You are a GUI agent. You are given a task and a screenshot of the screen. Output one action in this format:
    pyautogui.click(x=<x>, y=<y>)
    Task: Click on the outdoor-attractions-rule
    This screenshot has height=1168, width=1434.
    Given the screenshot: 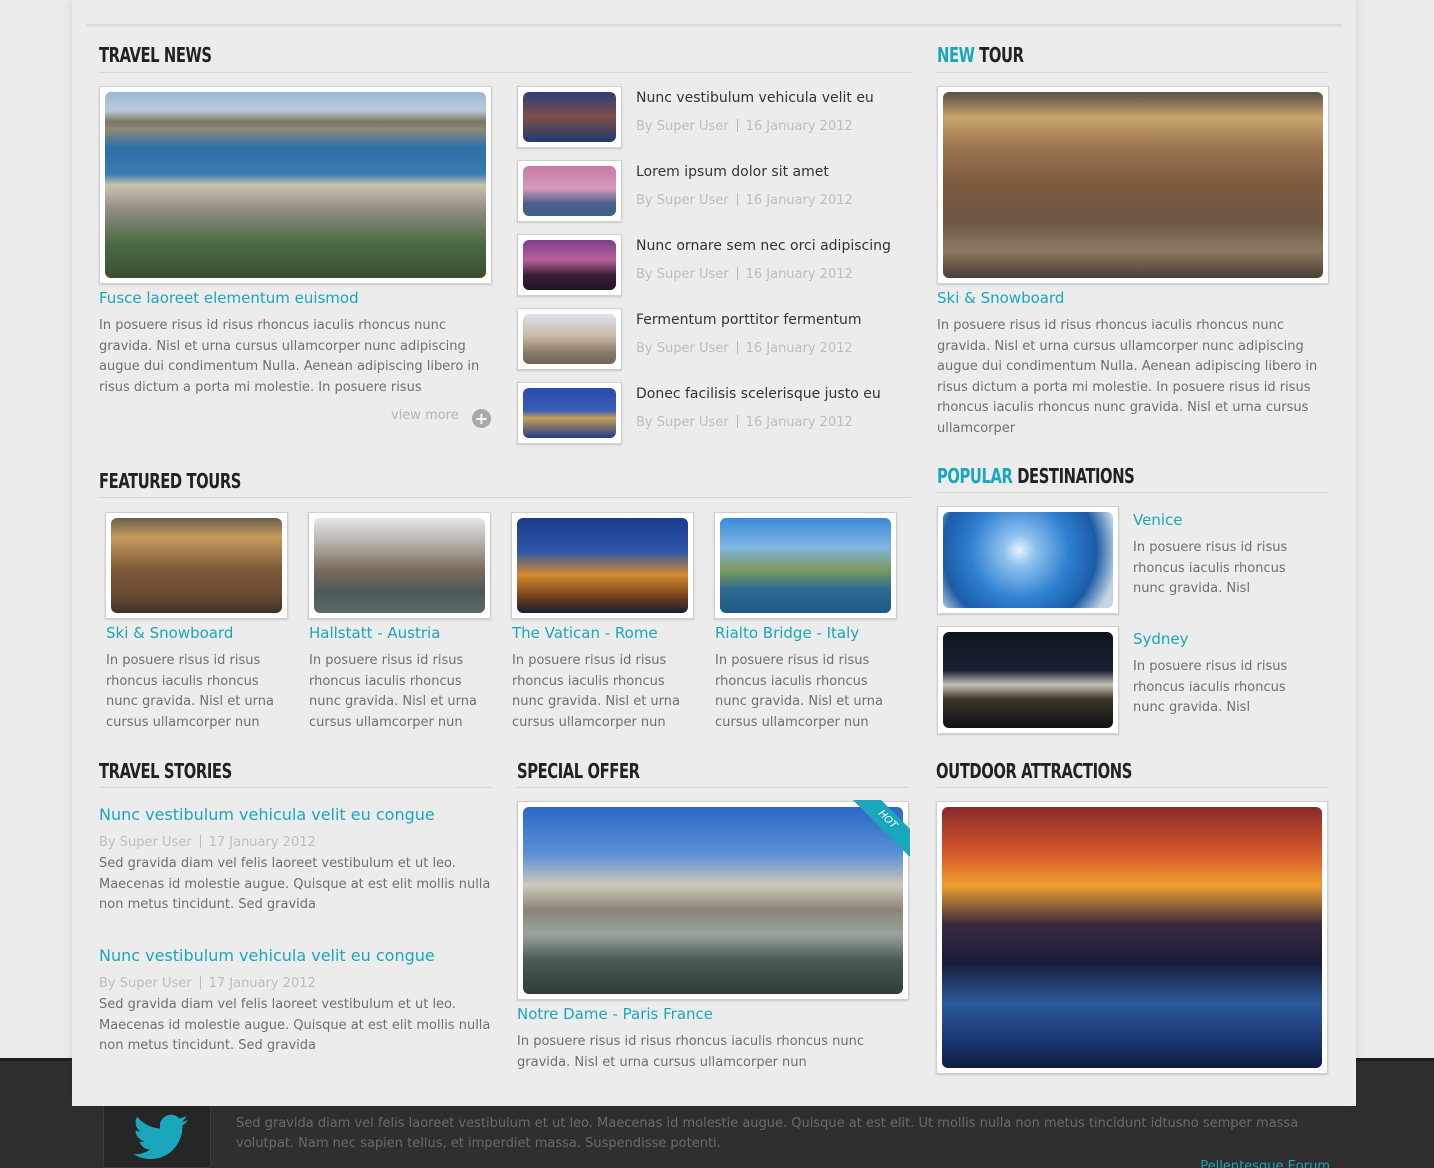 What is the action you would take?
    pyautogui.click(x=1132, y=787)
    